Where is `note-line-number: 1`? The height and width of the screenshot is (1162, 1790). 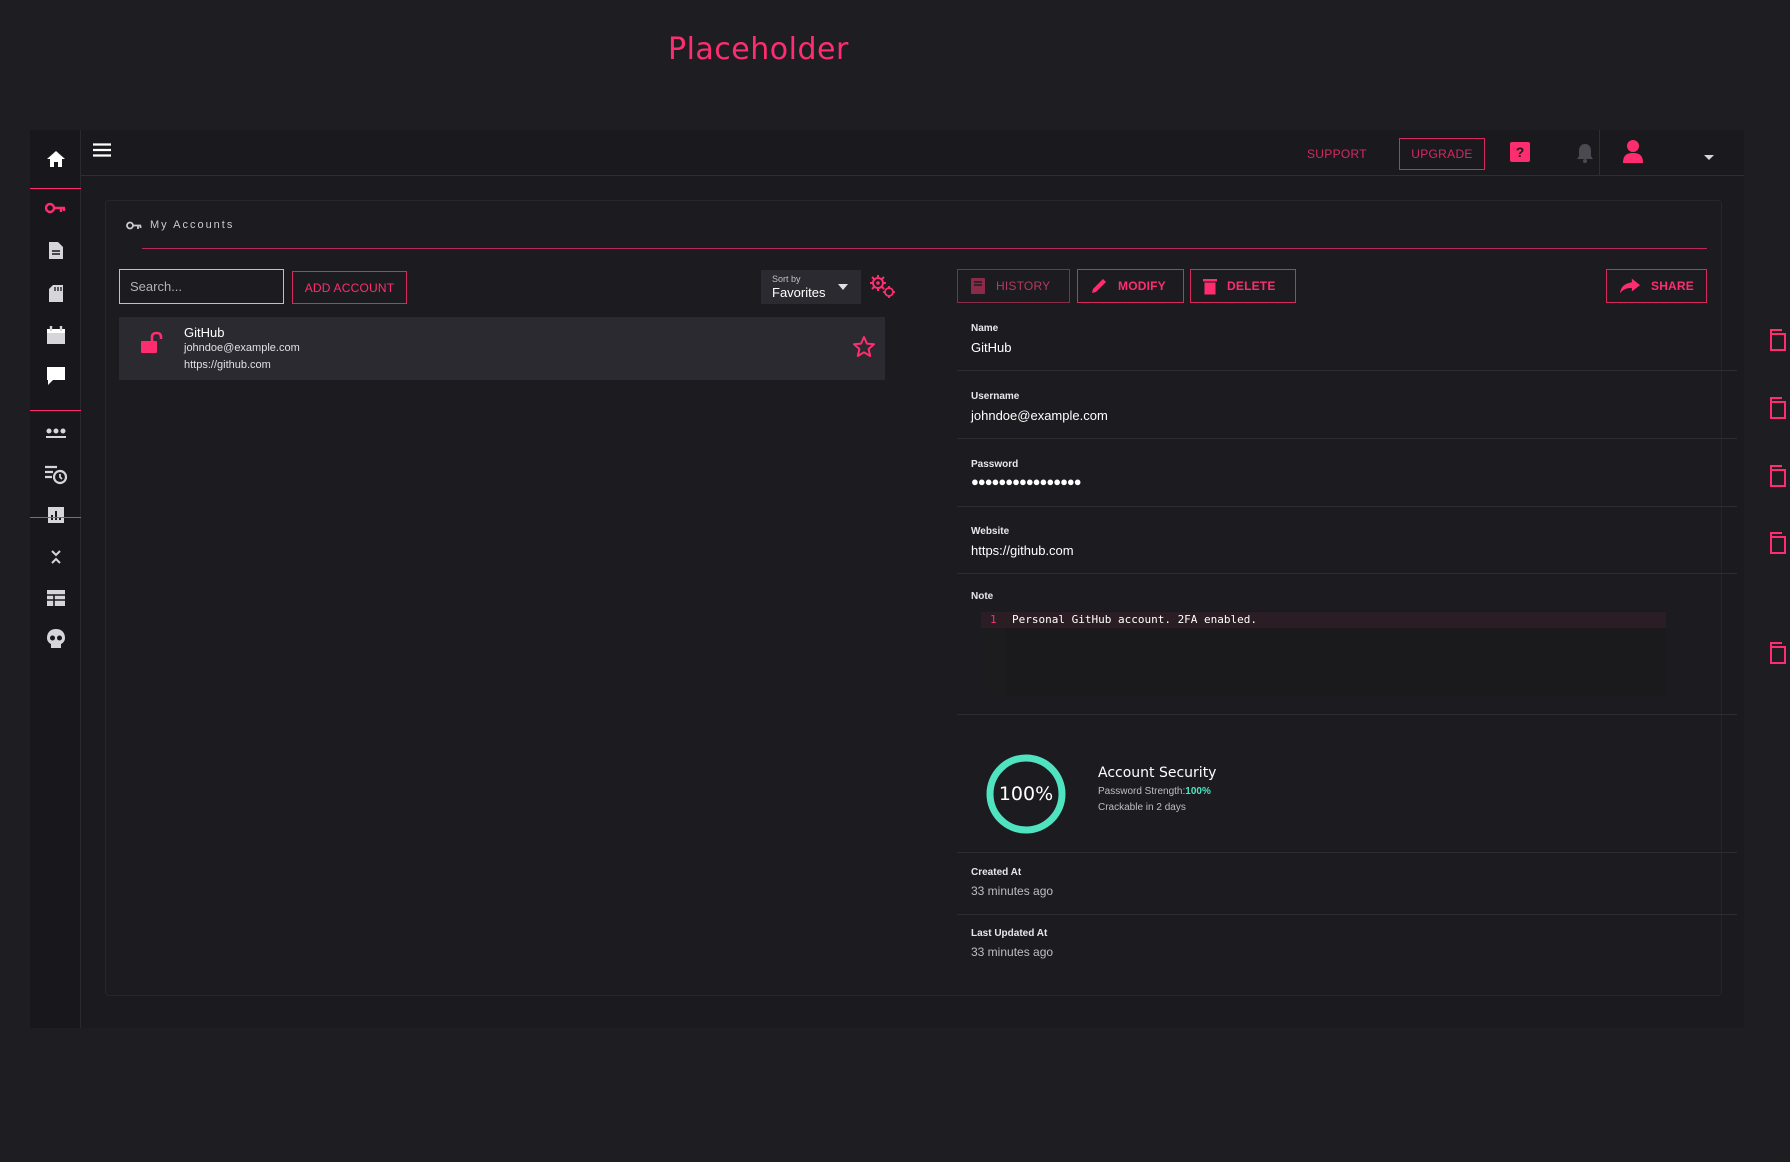 note-line-number: 1 is located at coordinates (993, 619).